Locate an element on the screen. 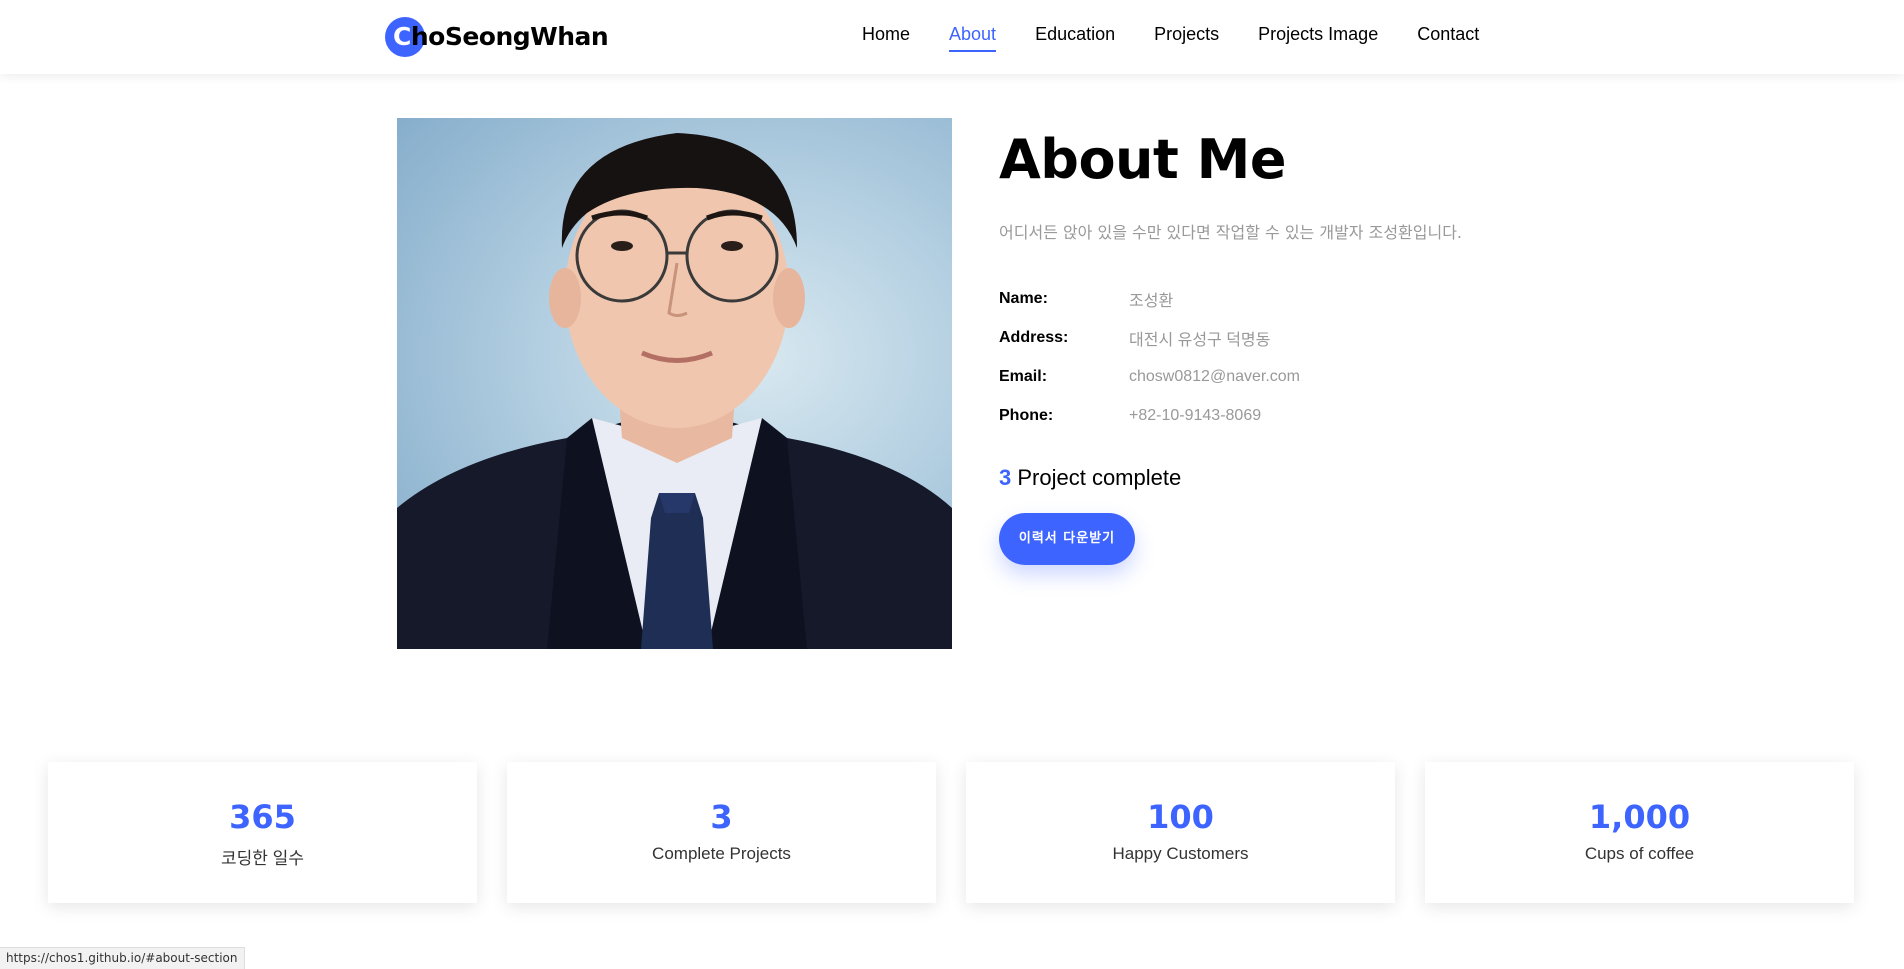 Image resolution: width=1904 pixels, height=969 pixels. brand-logo: ChoSeongWhan is located at coordinates (497, 37).